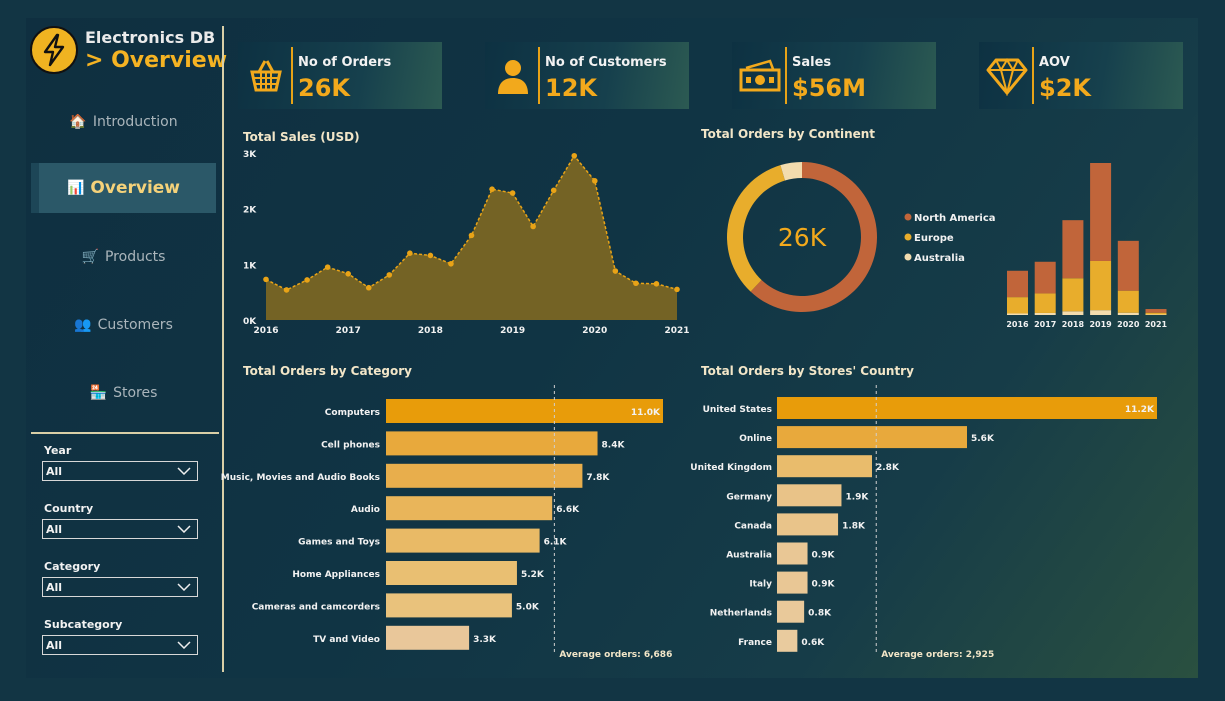 This screenshot has width=1225, height=701. What do you see at coordinates (528, 607) in the screenshot?
I see `data-label: 5.0K` at bounding box center [528, 607].